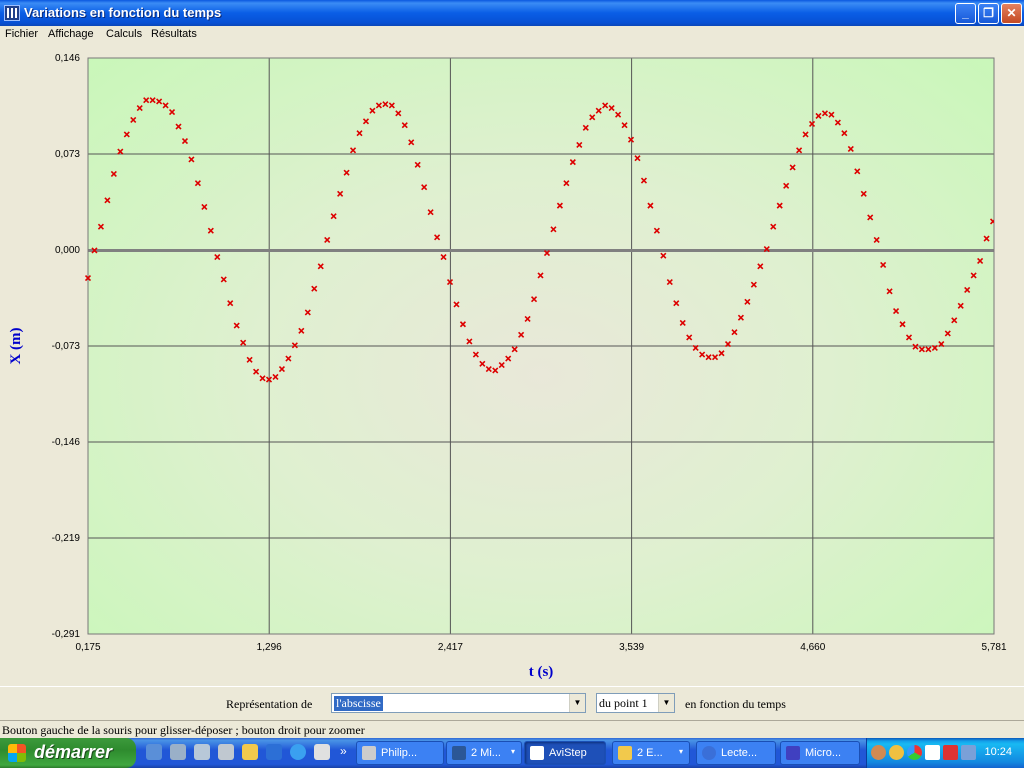  What do you see at coordinates (537, 753) in the screenshot?
I see `avistep-icon` at bounding box center [537, 753].